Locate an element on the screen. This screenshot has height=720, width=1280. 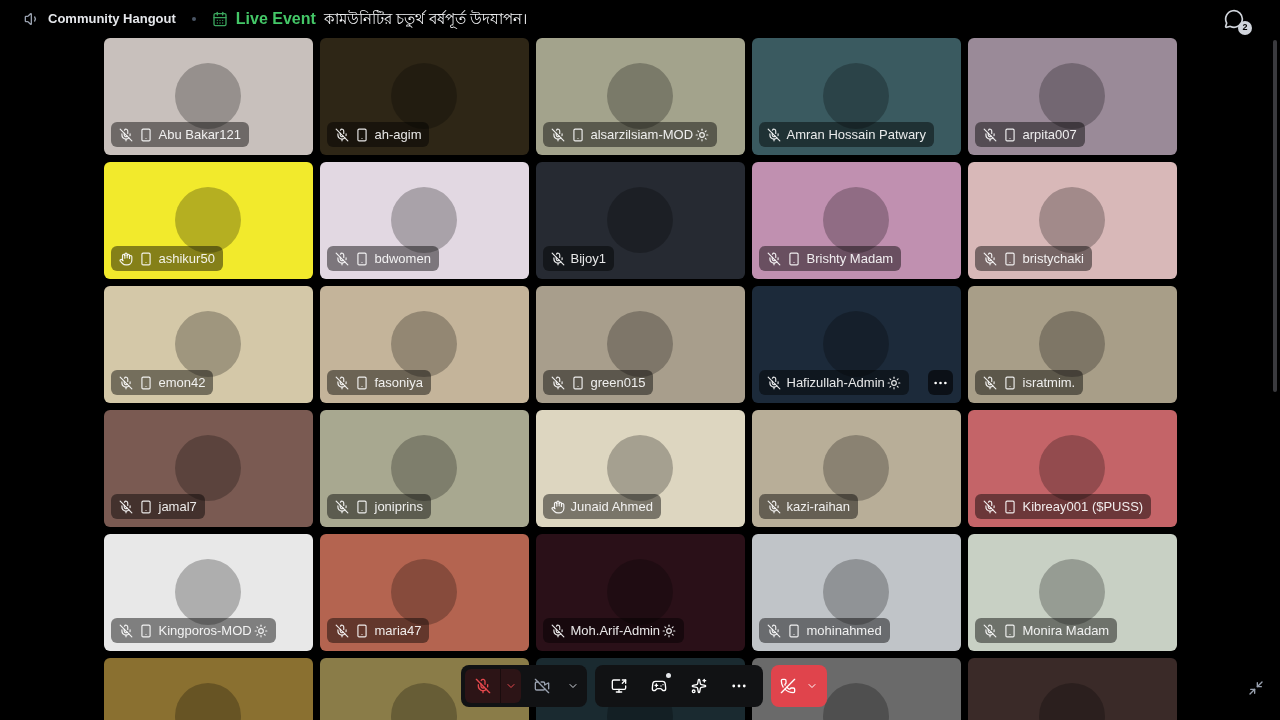
participant-name: Amran Hossain Patwary is located at coordinates (856, 134).